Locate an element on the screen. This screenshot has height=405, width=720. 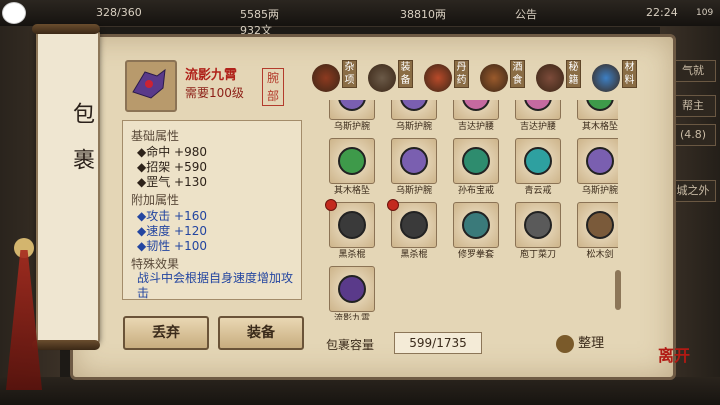
leave-button: 离开 is located at coordinates (675, 359).